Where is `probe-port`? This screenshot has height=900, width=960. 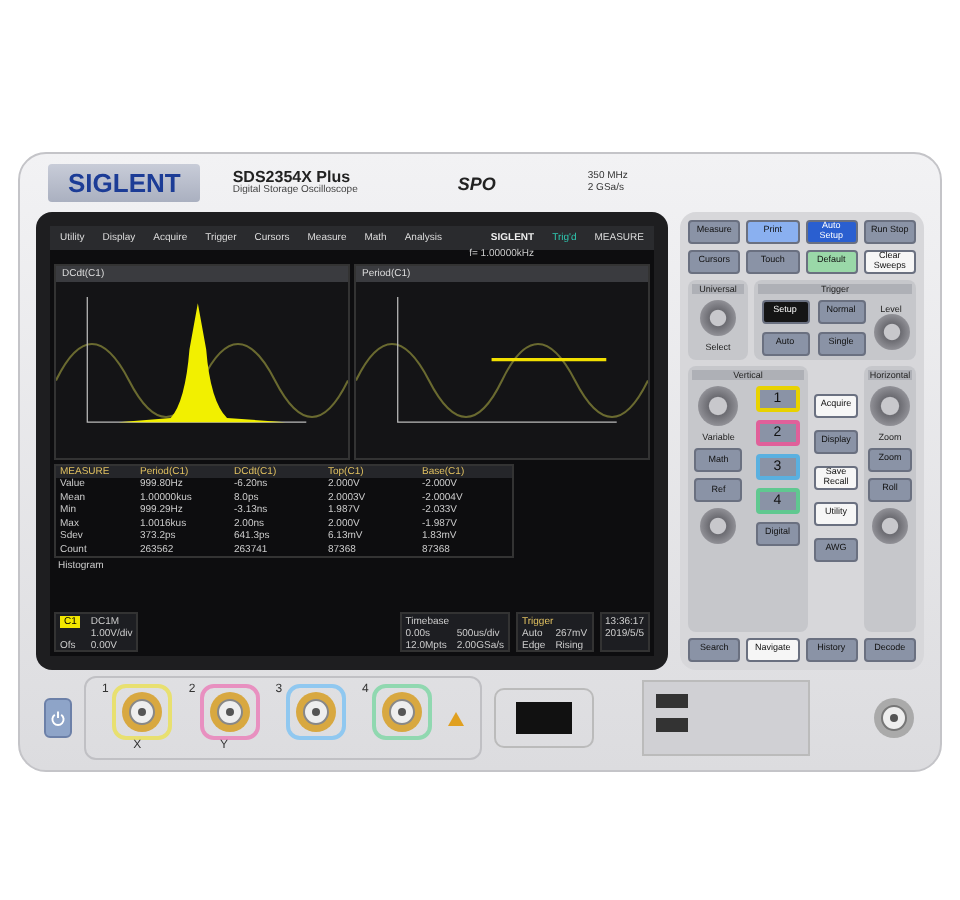
probe-port is located at coordinates (544, 718).